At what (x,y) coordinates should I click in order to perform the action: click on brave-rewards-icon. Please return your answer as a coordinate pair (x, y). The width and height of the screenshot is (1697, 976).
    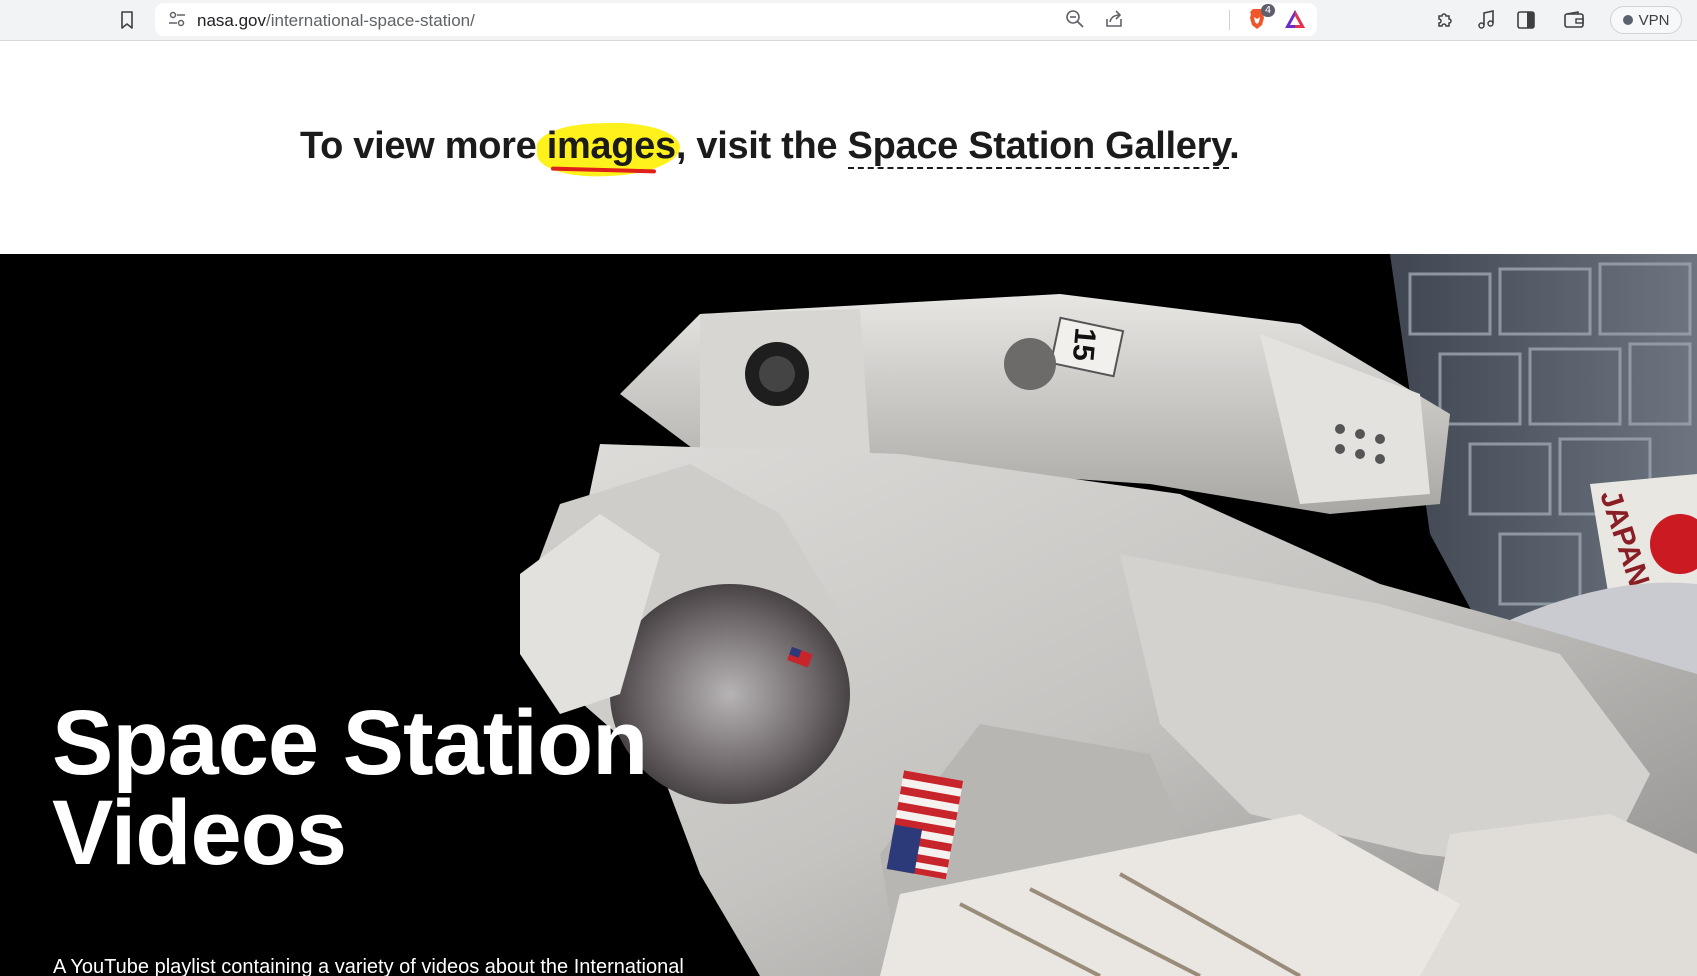
    Looking at the image, I should click on (1295, 19).